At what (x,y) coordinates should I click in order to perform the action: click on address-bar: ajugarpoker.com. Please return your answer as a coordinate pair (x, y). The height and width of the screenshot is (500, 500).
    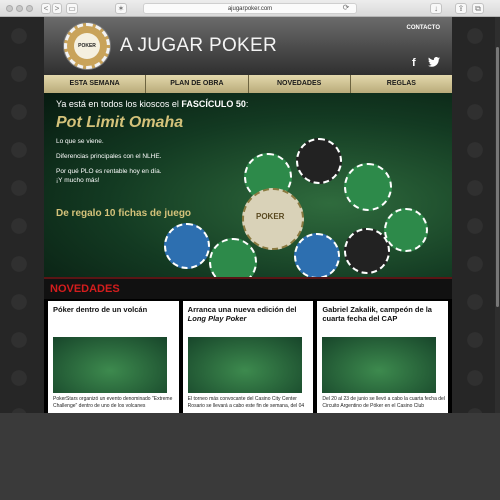
    Looking at the image, I should click on (250, 8).